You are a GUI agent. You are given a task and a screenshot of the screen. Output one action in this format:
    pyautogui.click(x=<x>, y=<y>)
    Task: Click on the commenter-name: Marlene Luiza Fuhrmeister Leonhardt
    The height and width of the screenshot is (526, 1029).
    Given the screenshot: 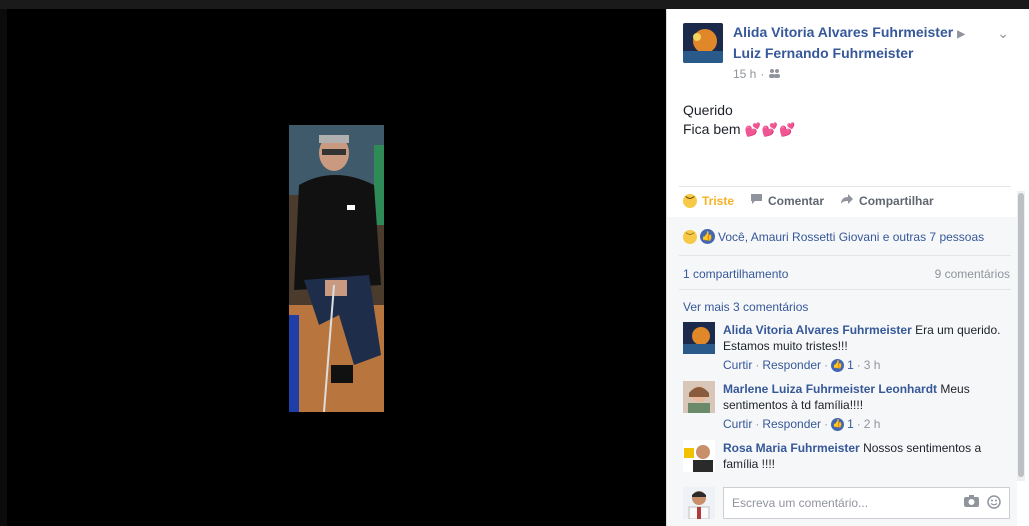 What is the action you would take?
    pyautogui.click(x=830, y=389)
    